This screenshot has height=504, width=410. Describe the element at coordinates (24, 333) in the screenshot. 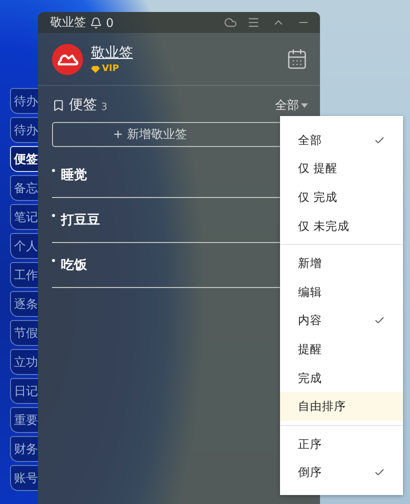

I see `side-tab: 节假` at that location.